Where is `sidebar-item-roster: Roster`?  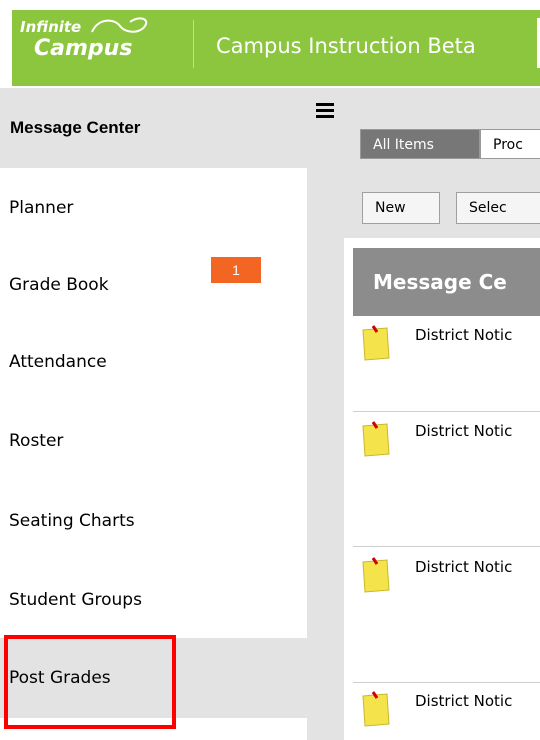 sidebar-item-roster: Roster is located at coordinates (153, 441).